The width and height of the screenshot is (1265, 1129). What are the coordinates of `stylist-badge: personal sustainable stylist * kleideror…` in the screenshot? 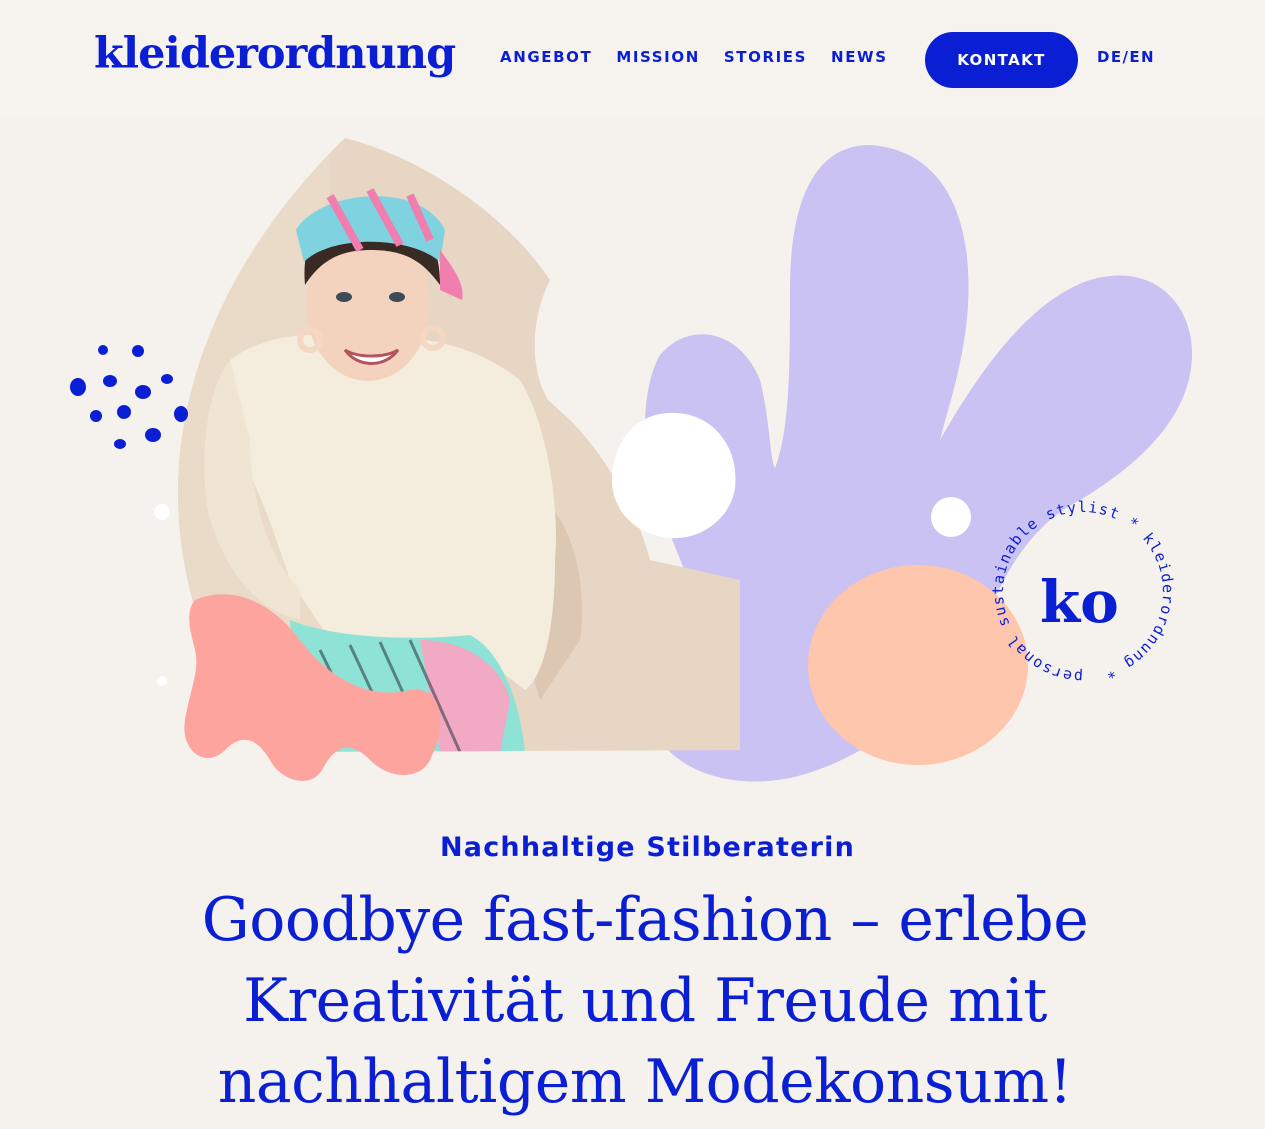 It's located at (1082, 592).